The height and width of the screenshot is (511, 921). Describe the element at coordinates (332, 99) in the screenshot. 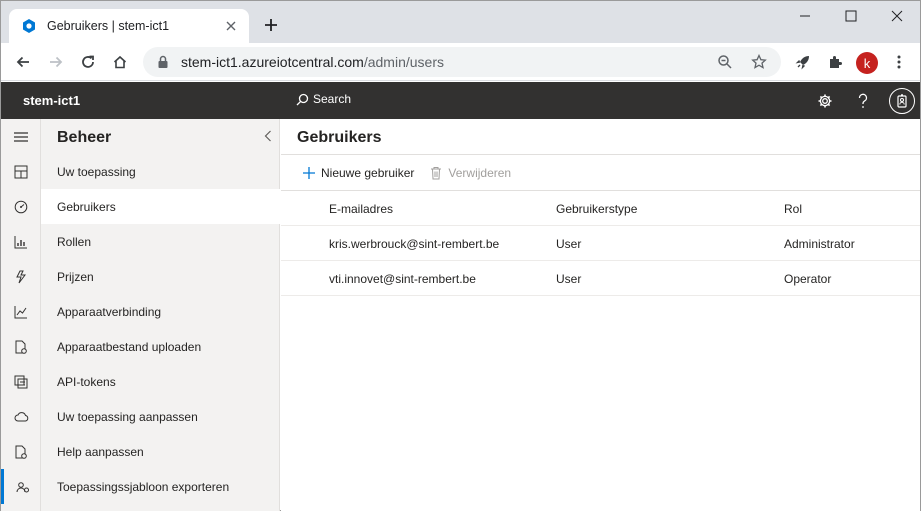

I see `search-label: Search` at that location.